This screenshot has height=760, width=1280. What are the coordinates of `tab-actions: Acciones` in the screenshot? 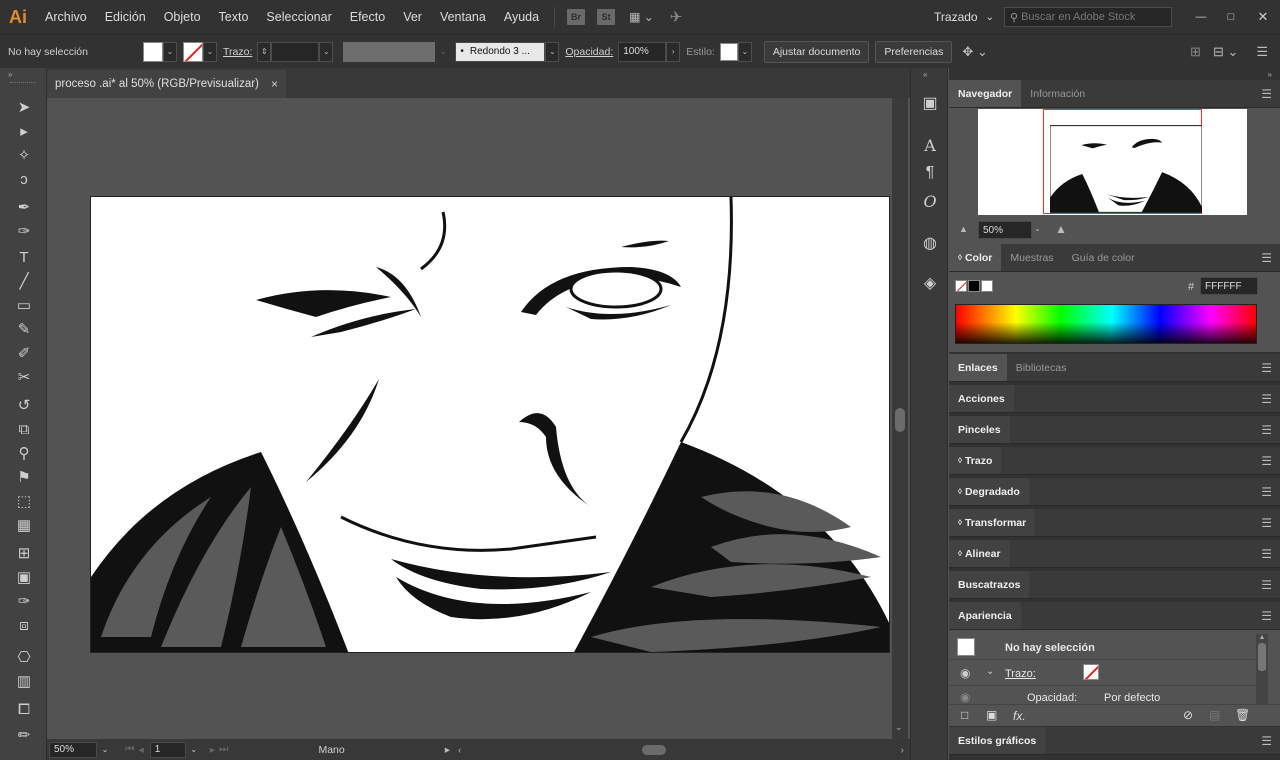 It's located at (981, 398).